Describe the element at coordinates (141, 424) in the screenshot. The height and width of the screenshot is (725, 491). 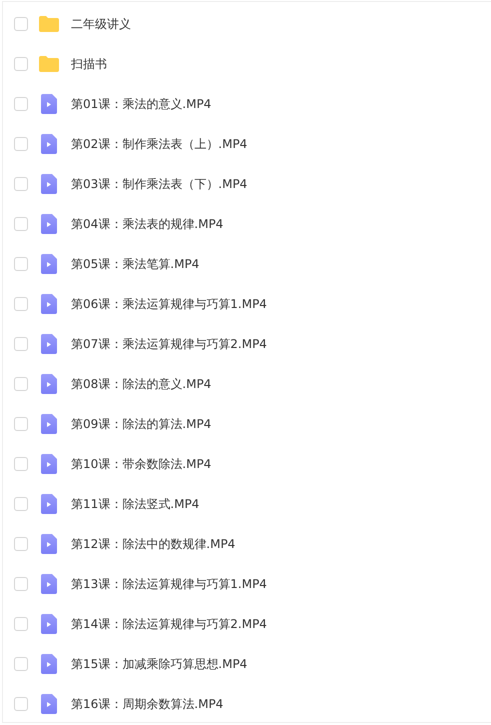
I see `file-name: 第09课：除法的算法.MP4` at that location.